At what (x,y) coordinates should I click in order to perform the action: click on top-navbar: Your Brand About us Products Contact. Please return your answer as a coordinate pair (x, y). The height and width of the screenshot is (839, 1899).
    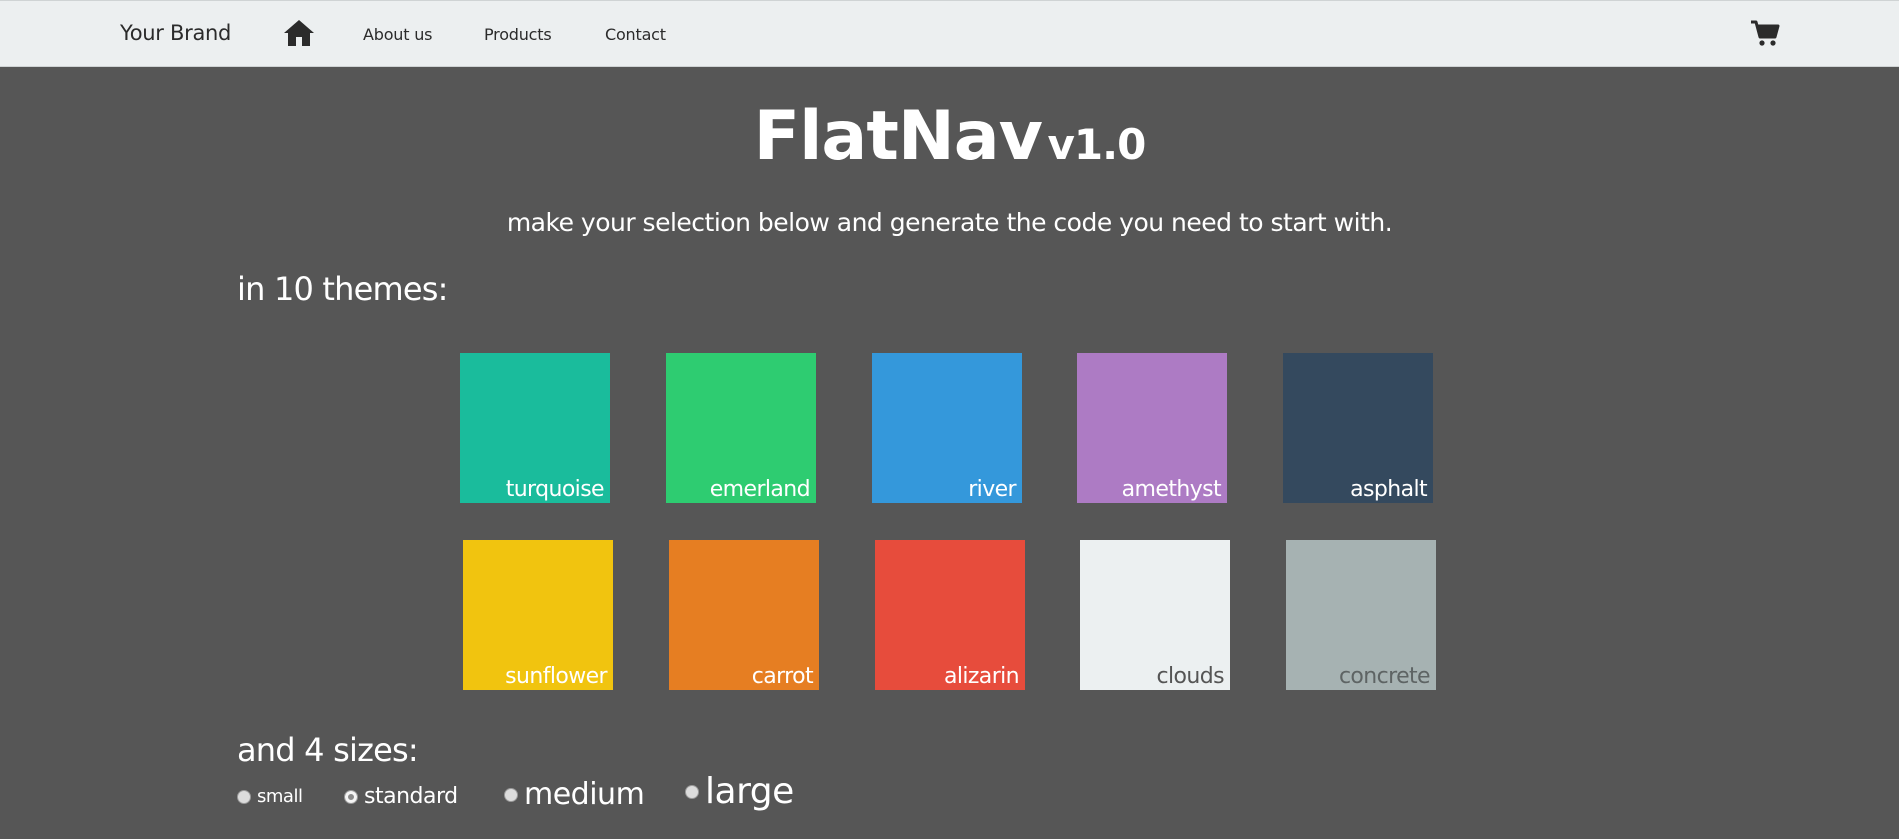
    Looking at the image, I should click on (949, 33).